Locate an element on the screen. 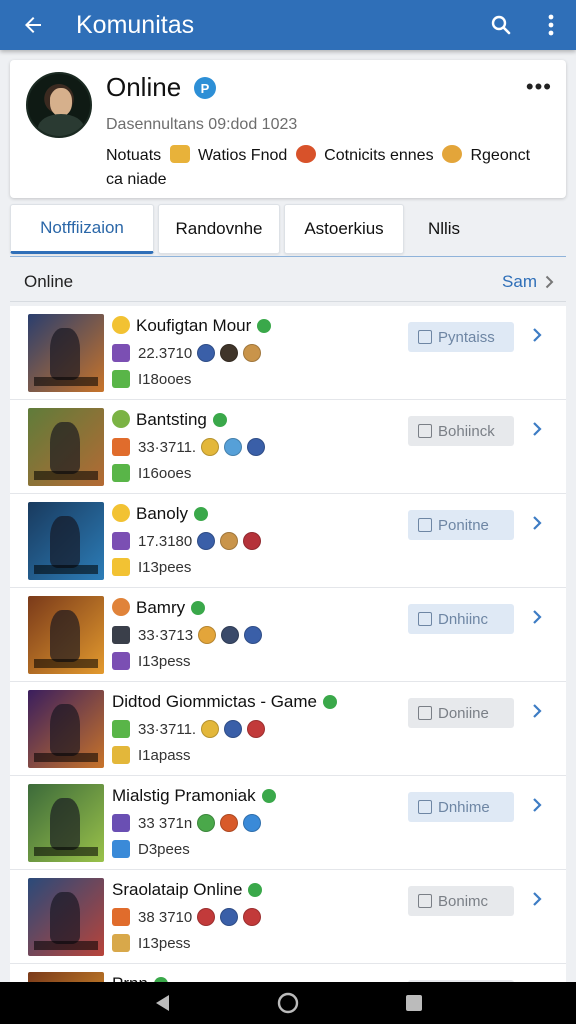 This screenshot has width=576, height=1024. game-players-label: I18ooes is located at coordinates (165, 379).